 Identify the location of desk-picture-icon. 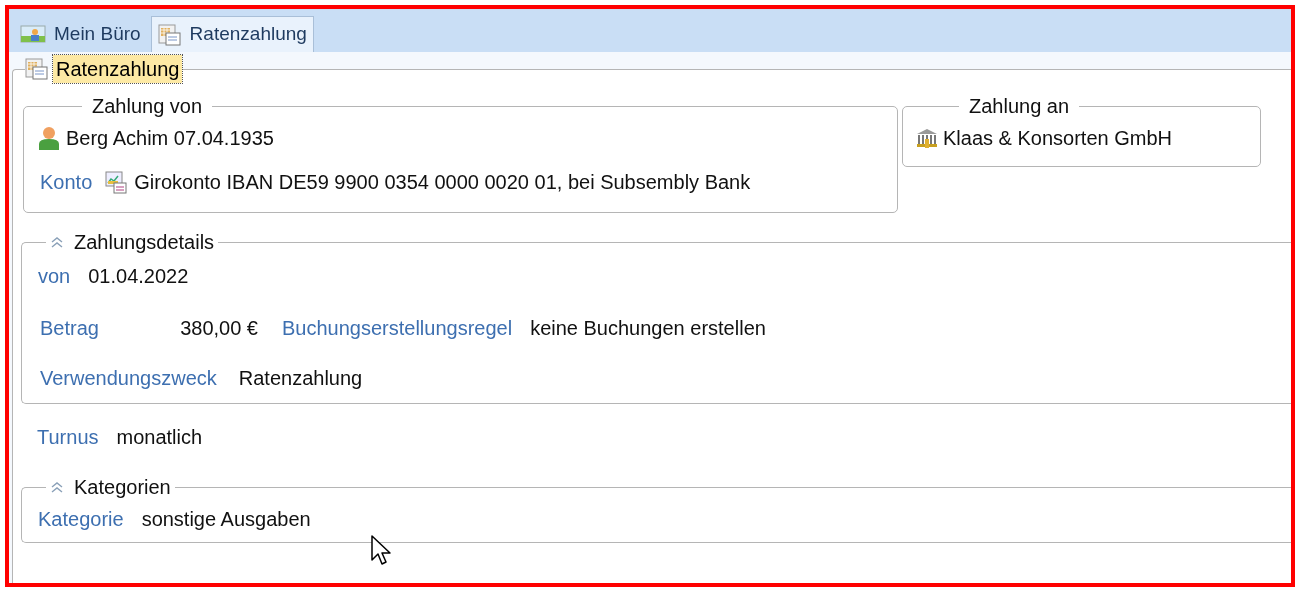
(33, 34).